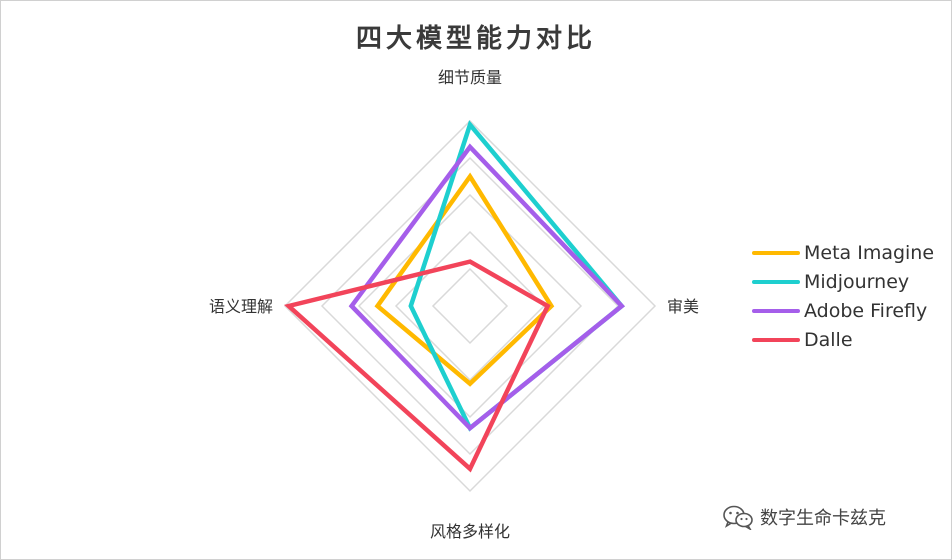 Image resolution: width=952 pixels, height=560 pixels. Describe the element at coordinates (776, 252) in the screenshot. I see `legend-swatch-meta-imagine` at that location.